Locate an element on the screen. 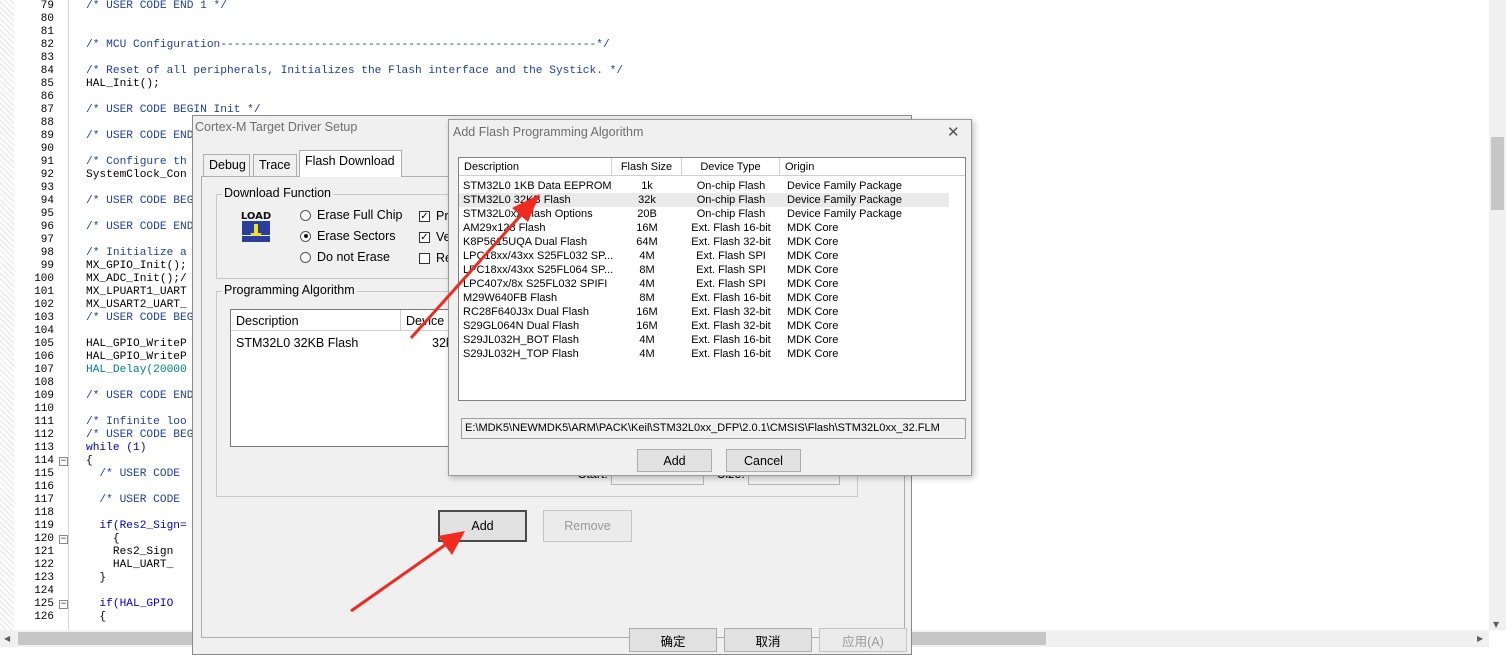  code-line: if(HAL_GPIO is located at coordinates (129, 604).